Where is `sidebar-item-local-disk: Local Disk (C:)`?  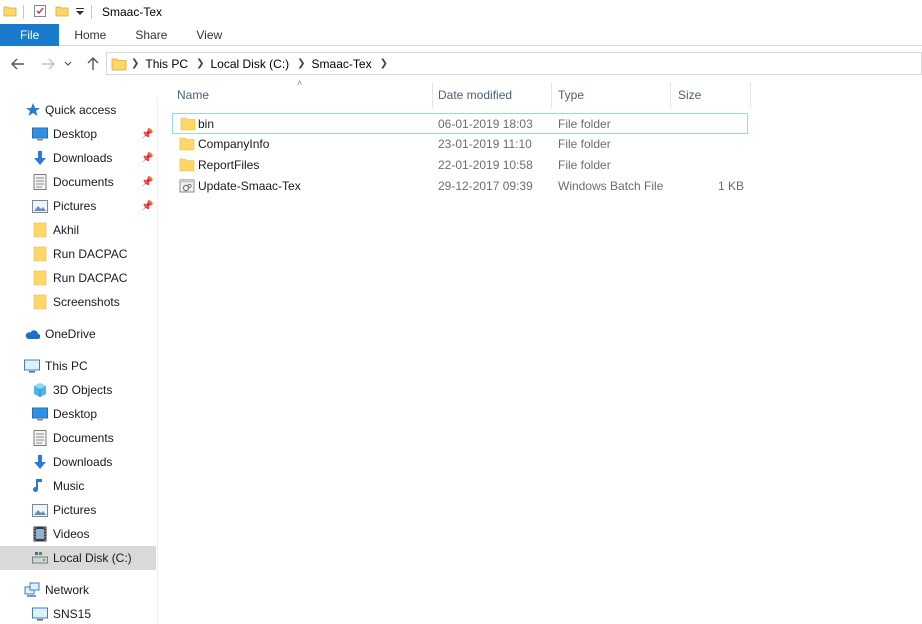 sidebar-item-local-disk: Local Disk (C:) is located at coordinates (78, 558).